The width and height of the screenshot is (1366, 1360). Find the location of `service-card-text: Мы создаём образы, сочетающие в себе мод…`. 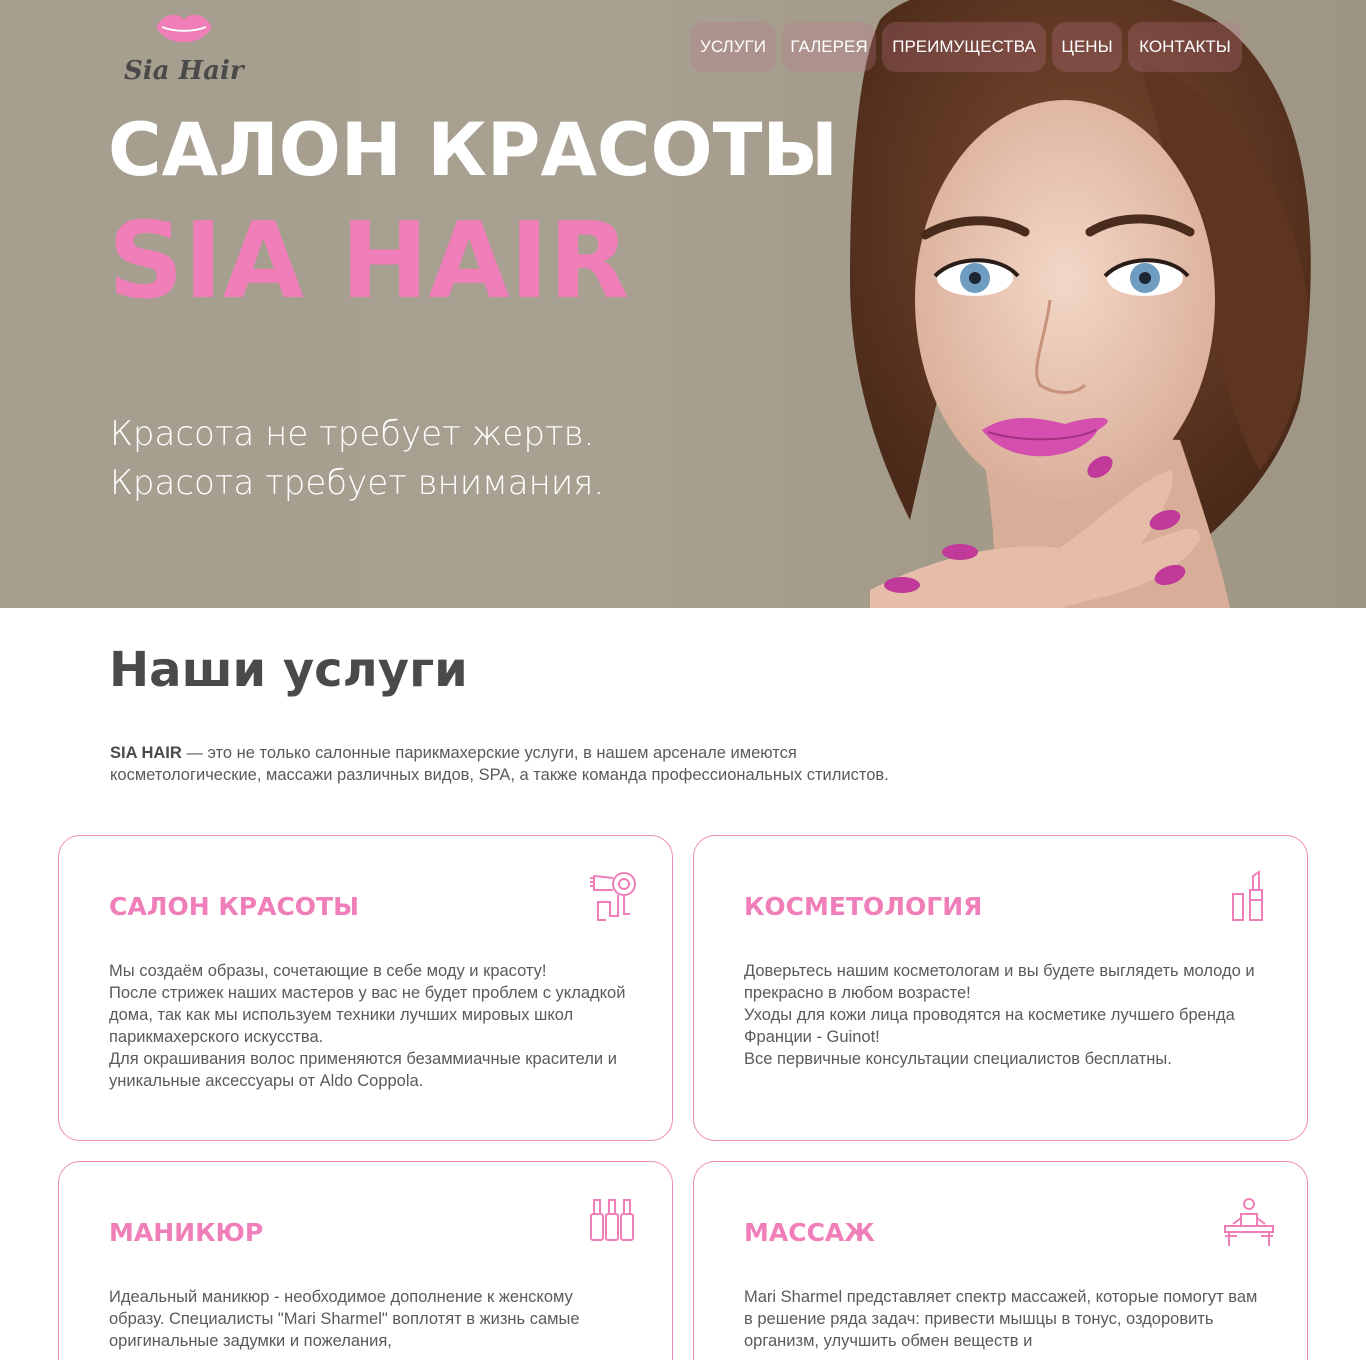

service-card-text: Мы создаём образы, сочетающие в себе мод… is located at coordinates (367, 1026).